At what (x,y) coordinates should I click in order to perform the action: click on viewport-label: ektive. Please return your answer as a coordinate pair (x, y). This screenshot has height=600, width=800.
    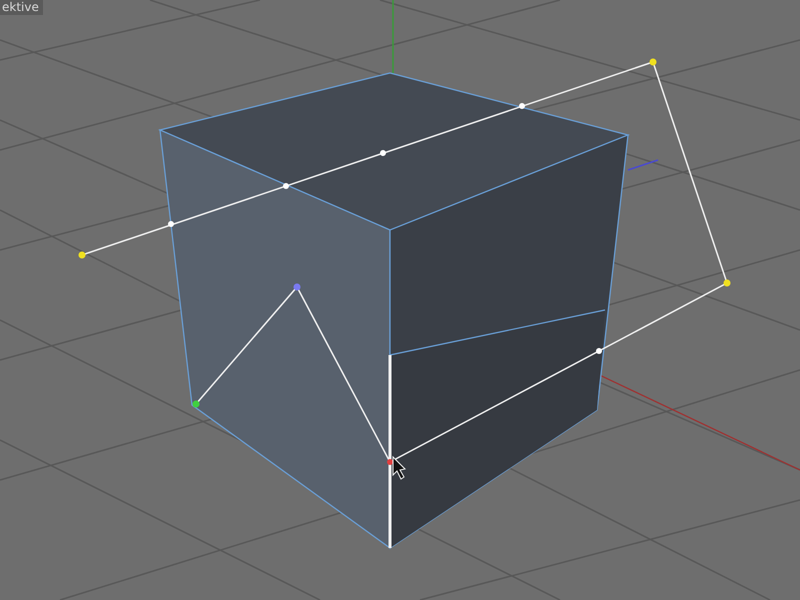
    Looking at the image, I should click on (21, 7).